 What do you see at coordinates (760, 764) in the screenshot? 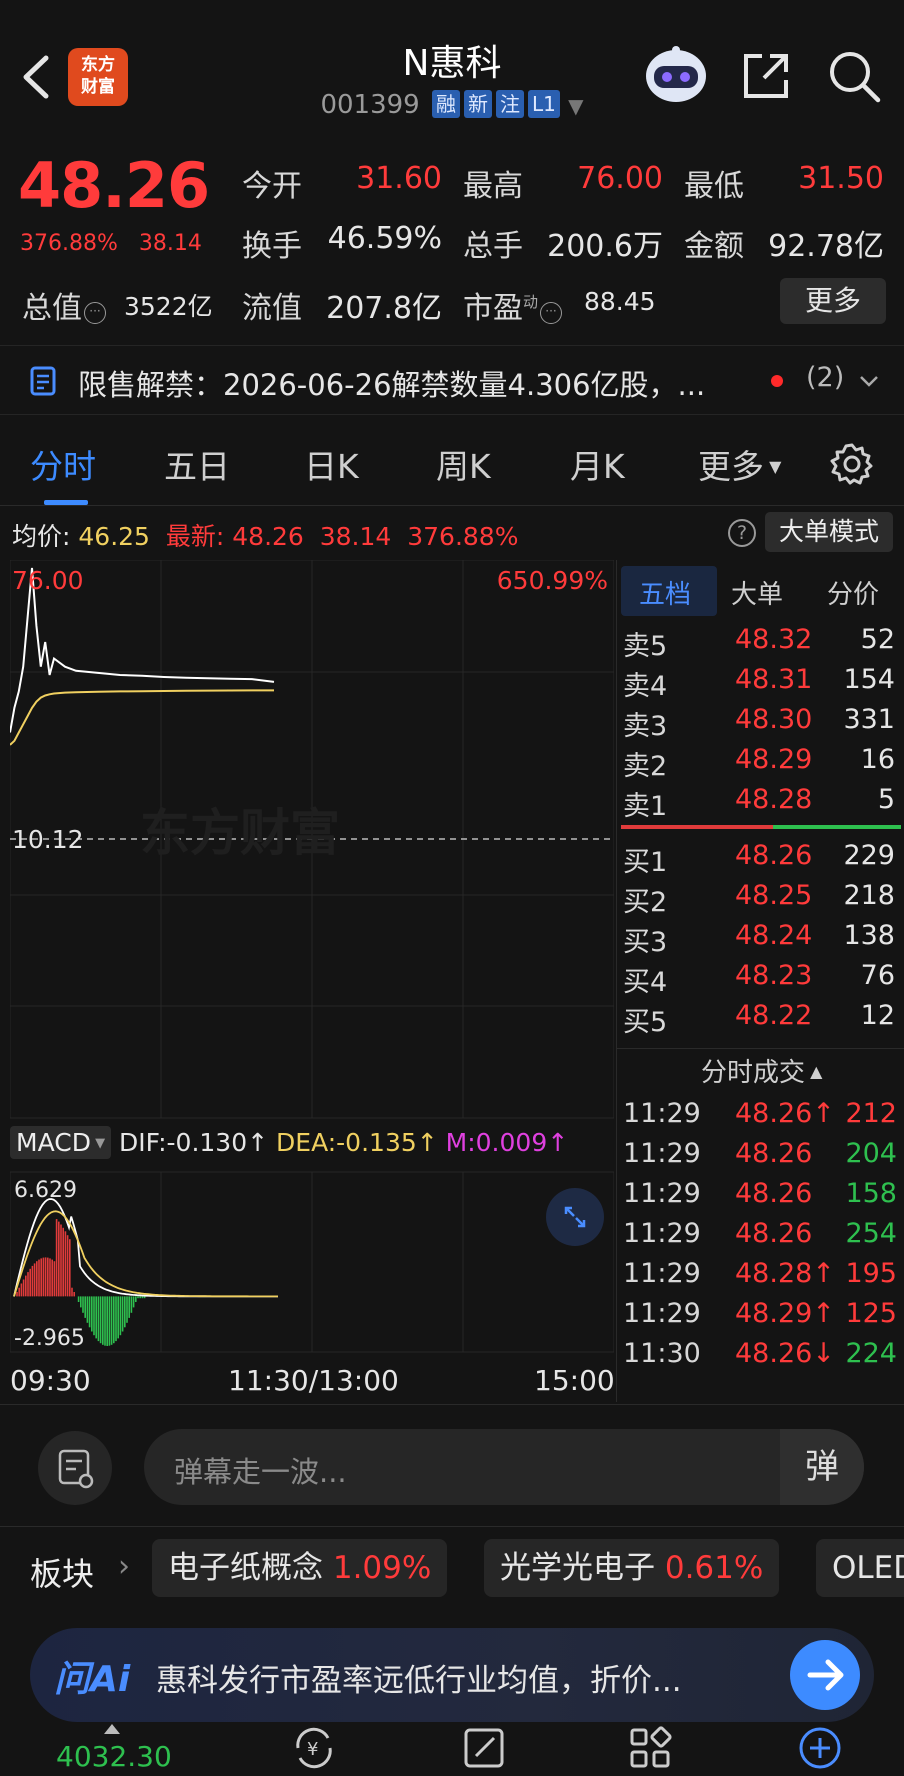
I see `ask-row: 卖2 48.29 16` at bounding box center [760, 764].